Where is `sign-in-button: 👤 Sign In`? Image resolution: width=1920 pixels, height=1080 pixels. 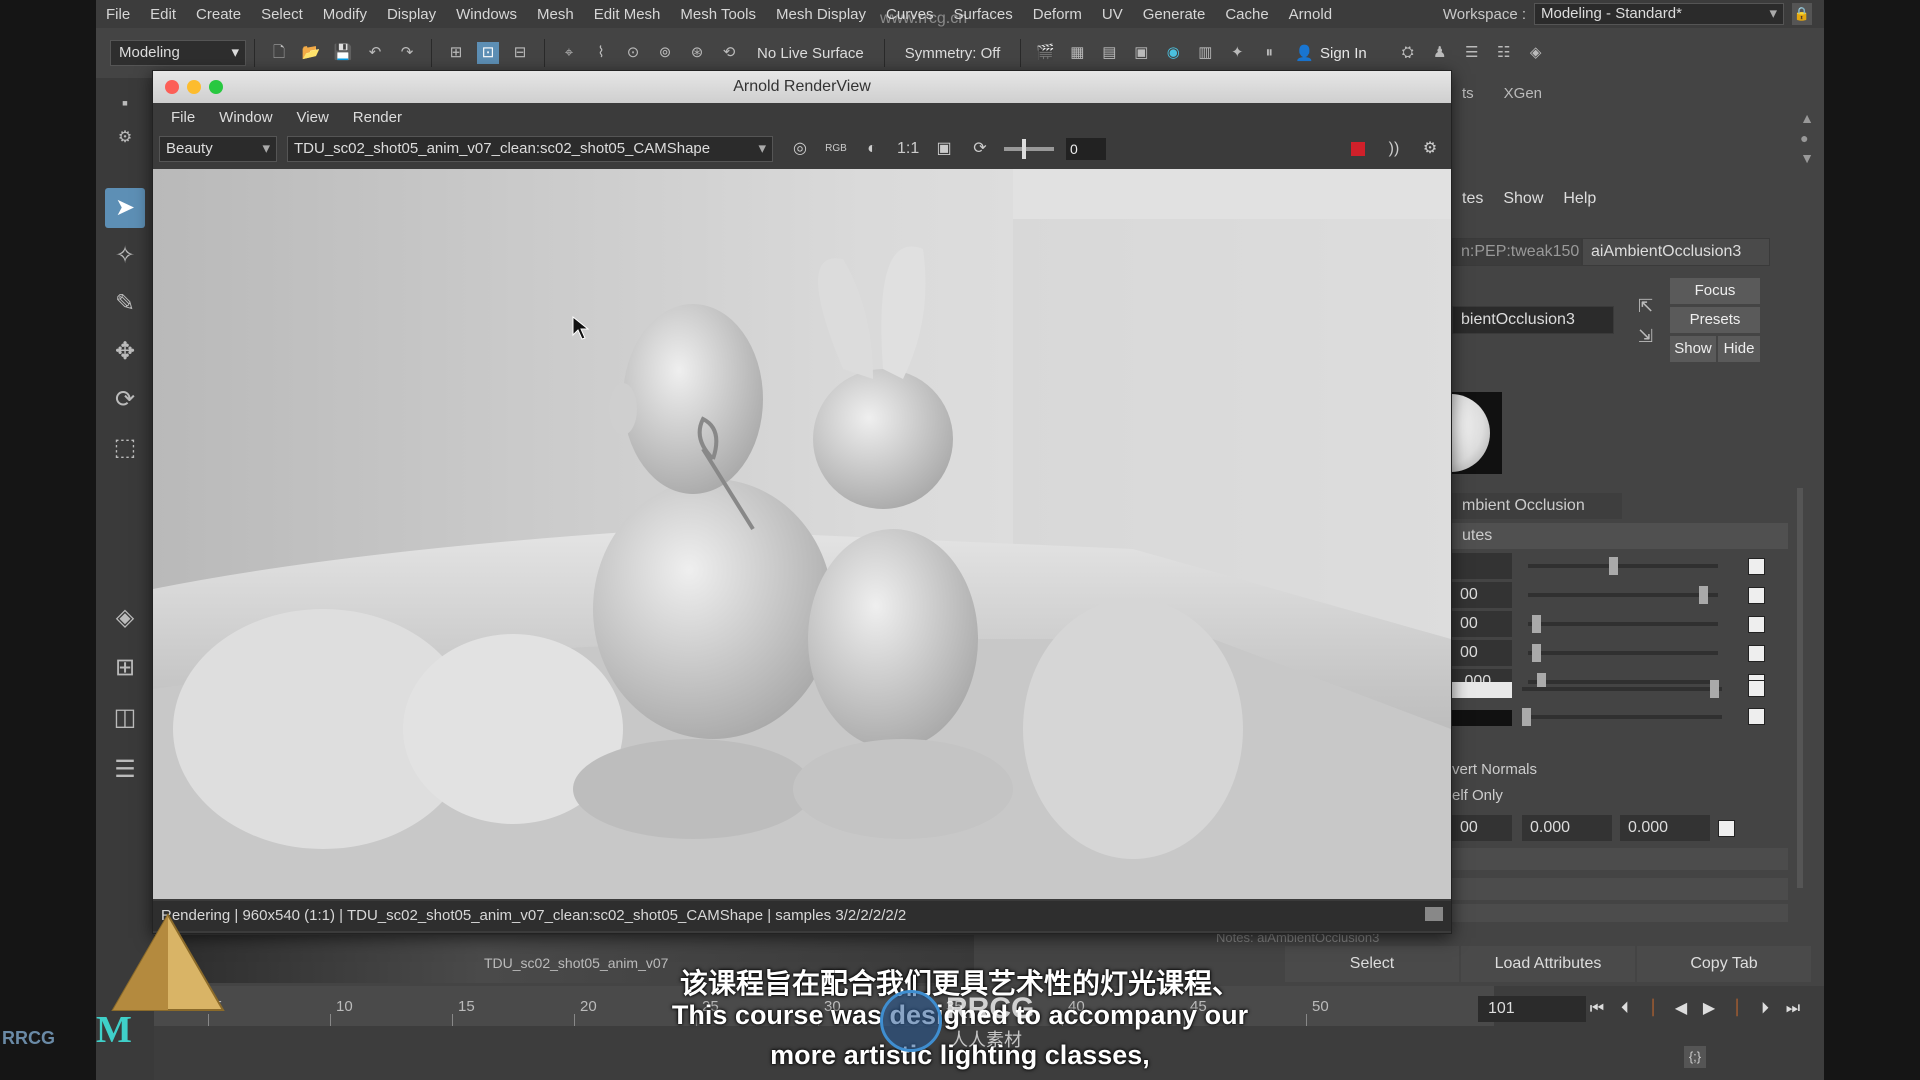
sign-in-button: 👤 Sign In is located at coordinates (1330, 53).